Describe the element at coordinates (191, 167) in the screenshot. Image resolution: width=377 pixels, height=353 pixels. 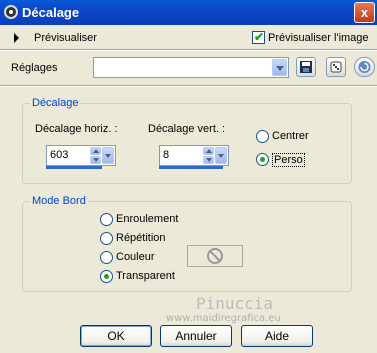
I see `vertical-offset-slider` at that location.